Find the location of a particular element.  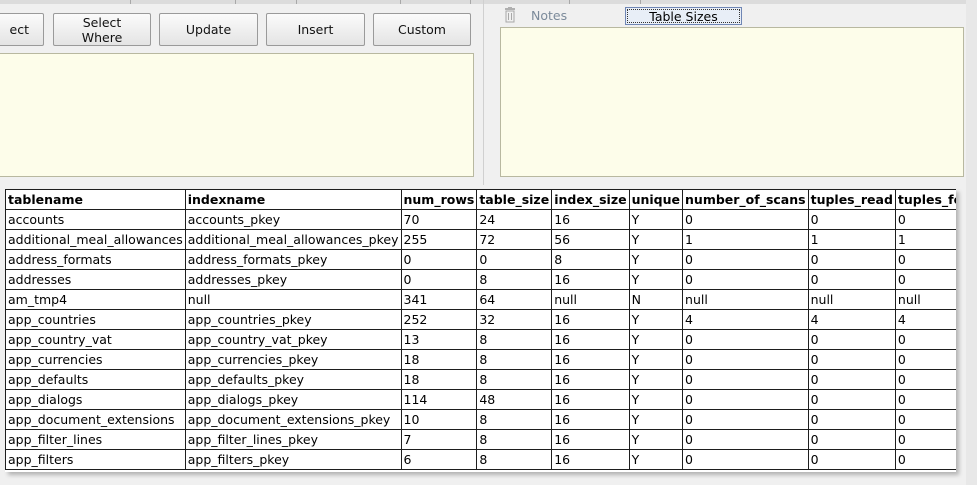

column-header-number-of-scans: number_of_scans is located at coordinates (745, 199).